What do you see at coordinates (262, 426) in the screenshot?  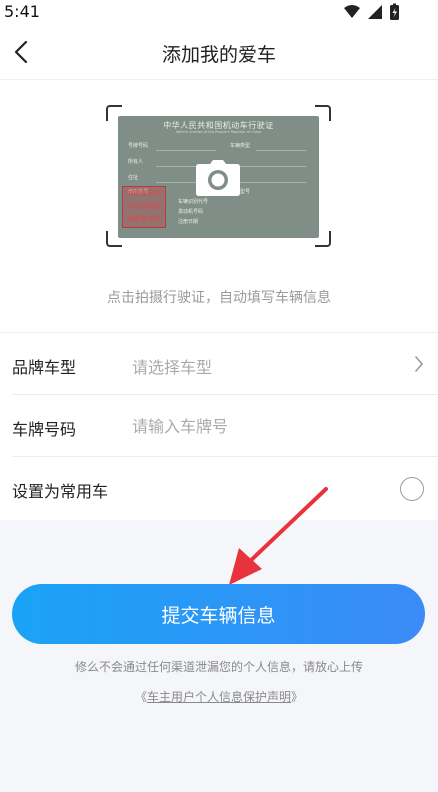 I see `plate-number-input` at bounding box center [262, 426].